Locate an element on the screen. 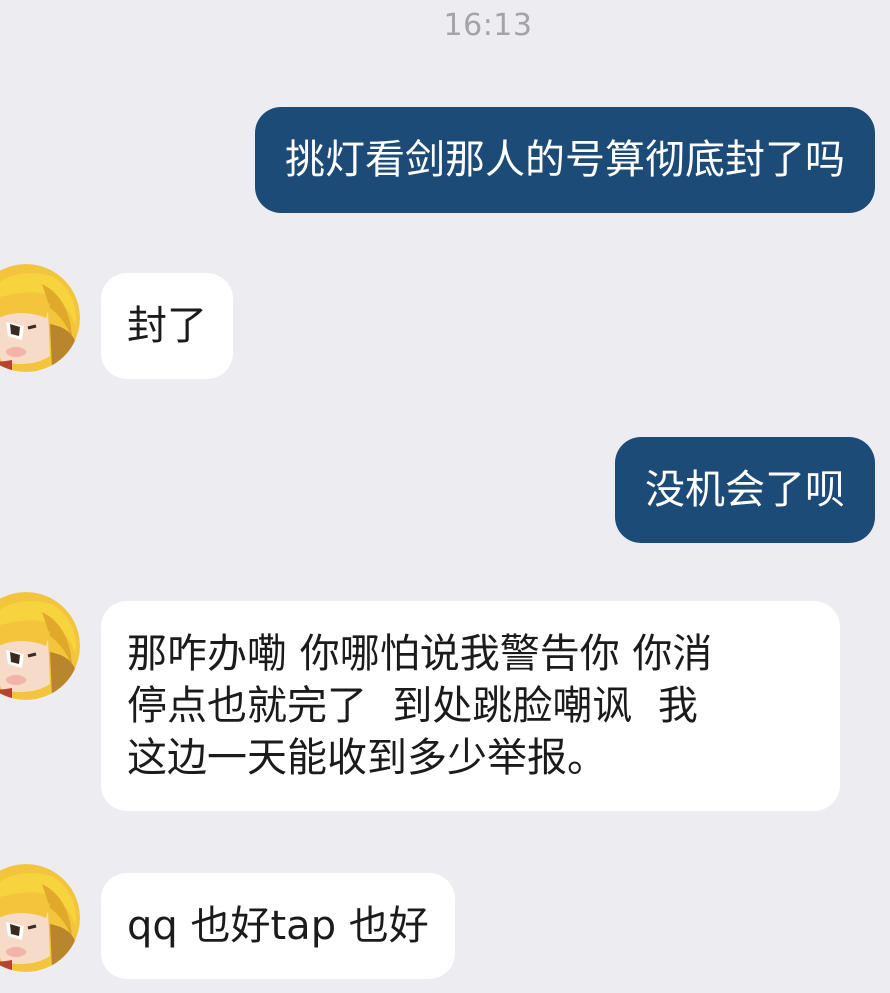 The height and width of the screenshot is (993, 890). incoming-message-bubble: qq 也好tap 也好 is located at coordinates (278, 926).